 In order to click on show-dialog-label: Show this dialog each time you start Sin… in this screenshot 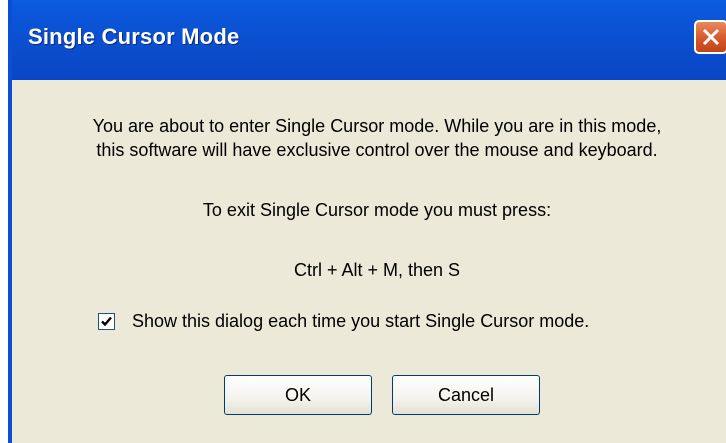, I will do `click(360, 321)`.